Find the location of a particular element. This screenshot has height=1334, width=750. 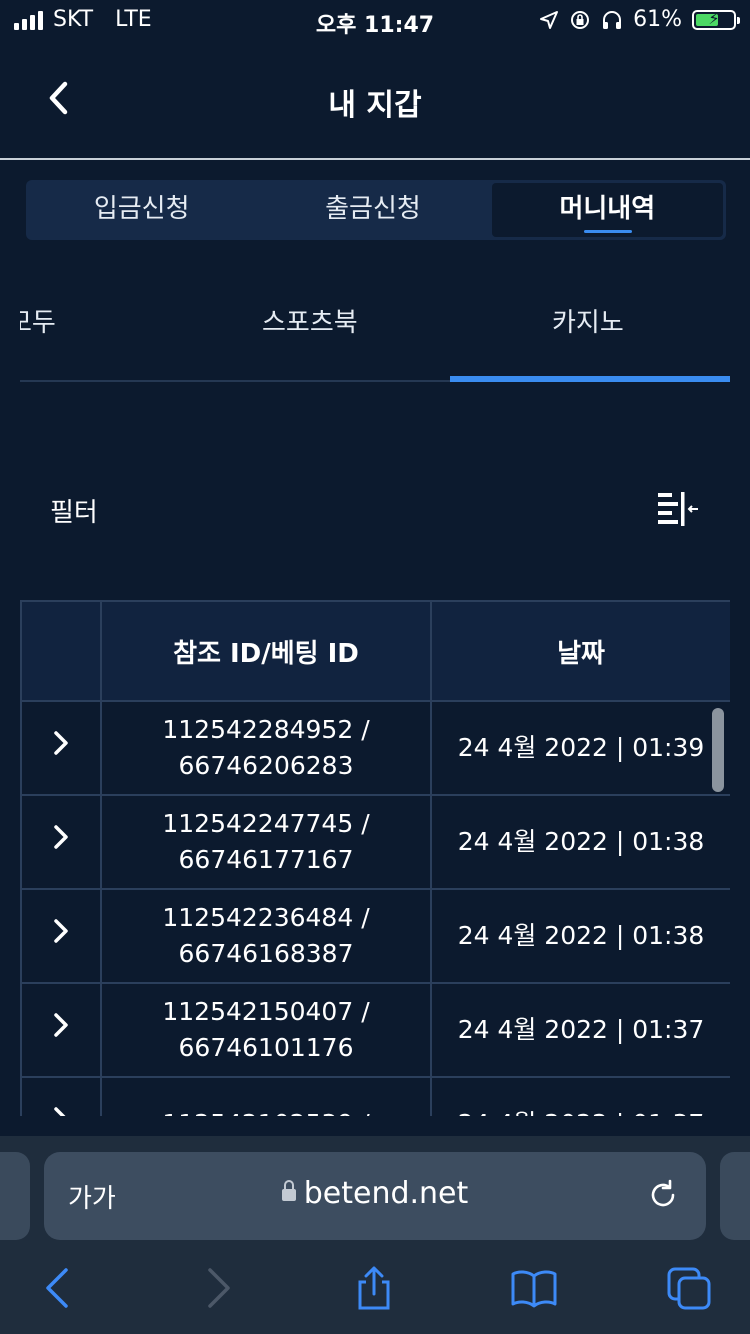

bet-id: 66746168387 is located at coordinates (266, 953).